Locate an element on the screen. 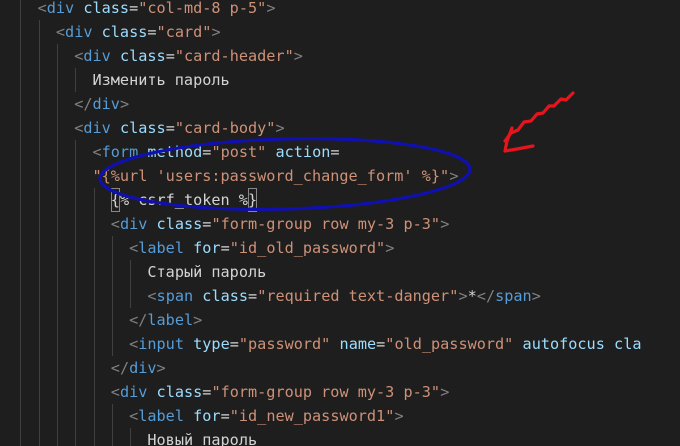 This screenshot has height=446, width=680. code-token: "old_password" is located at coordinates (449, 344).